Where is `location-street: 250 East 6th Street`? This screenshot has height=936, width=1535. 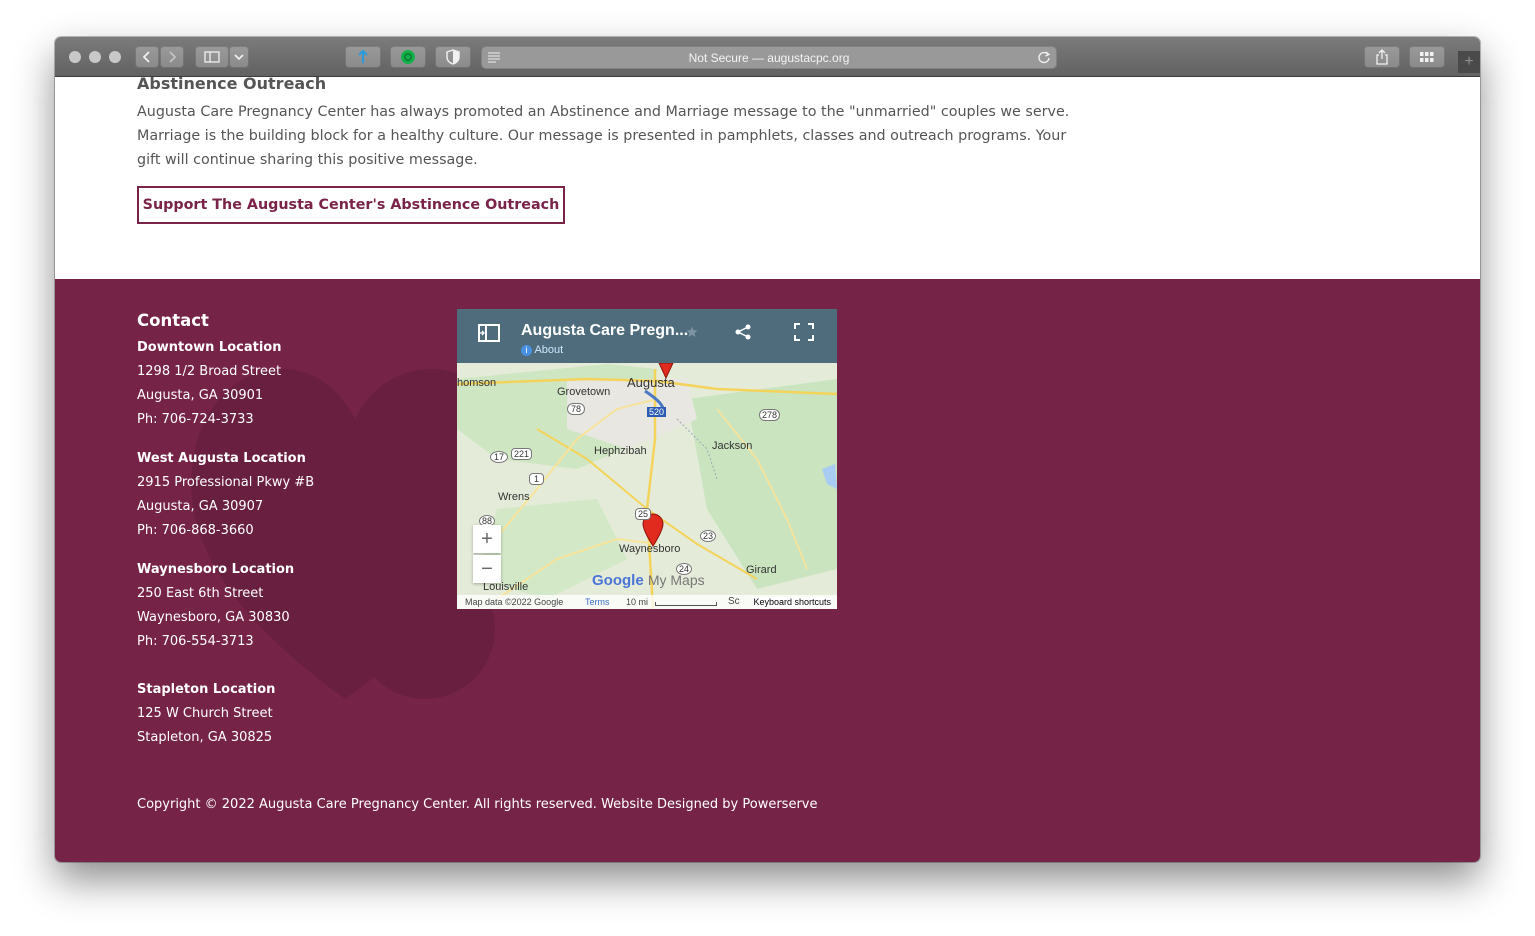
location-street: 250 East 6th Street is located at coordinates (200, 593).